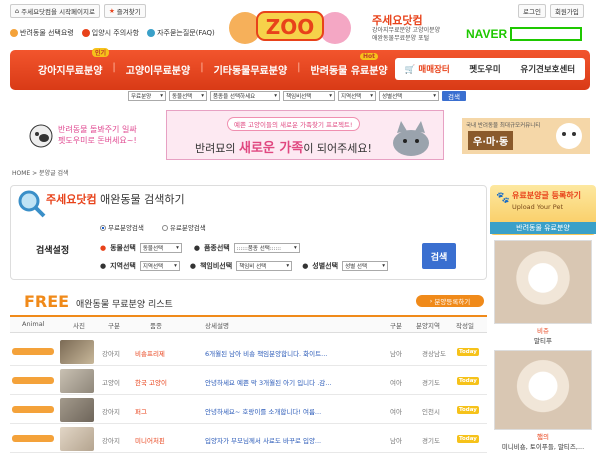 The image size is (600, 456). I want to click on pet-helper-line-2: 펫도우미로 돈버세요~!, so click(97, 140).